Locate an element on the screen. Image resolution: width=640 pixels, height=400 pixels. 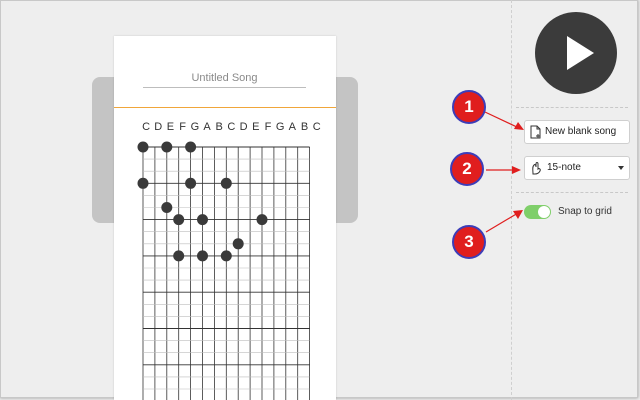
note-count-value: 15-note is located at coordinates (564, 167).